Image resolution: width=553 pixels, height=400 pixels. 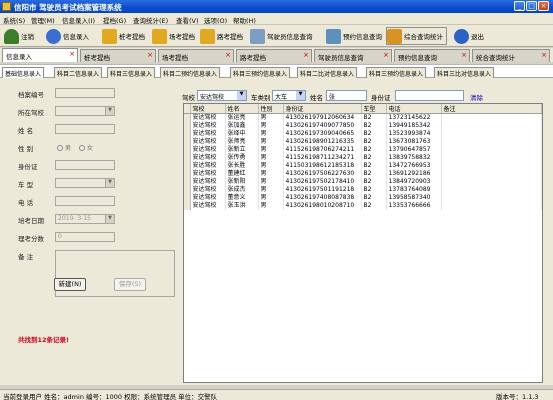 I want to click on subtab-subject3-appointment-2: 科目三预约信息录入, so click(x=396, y=72).